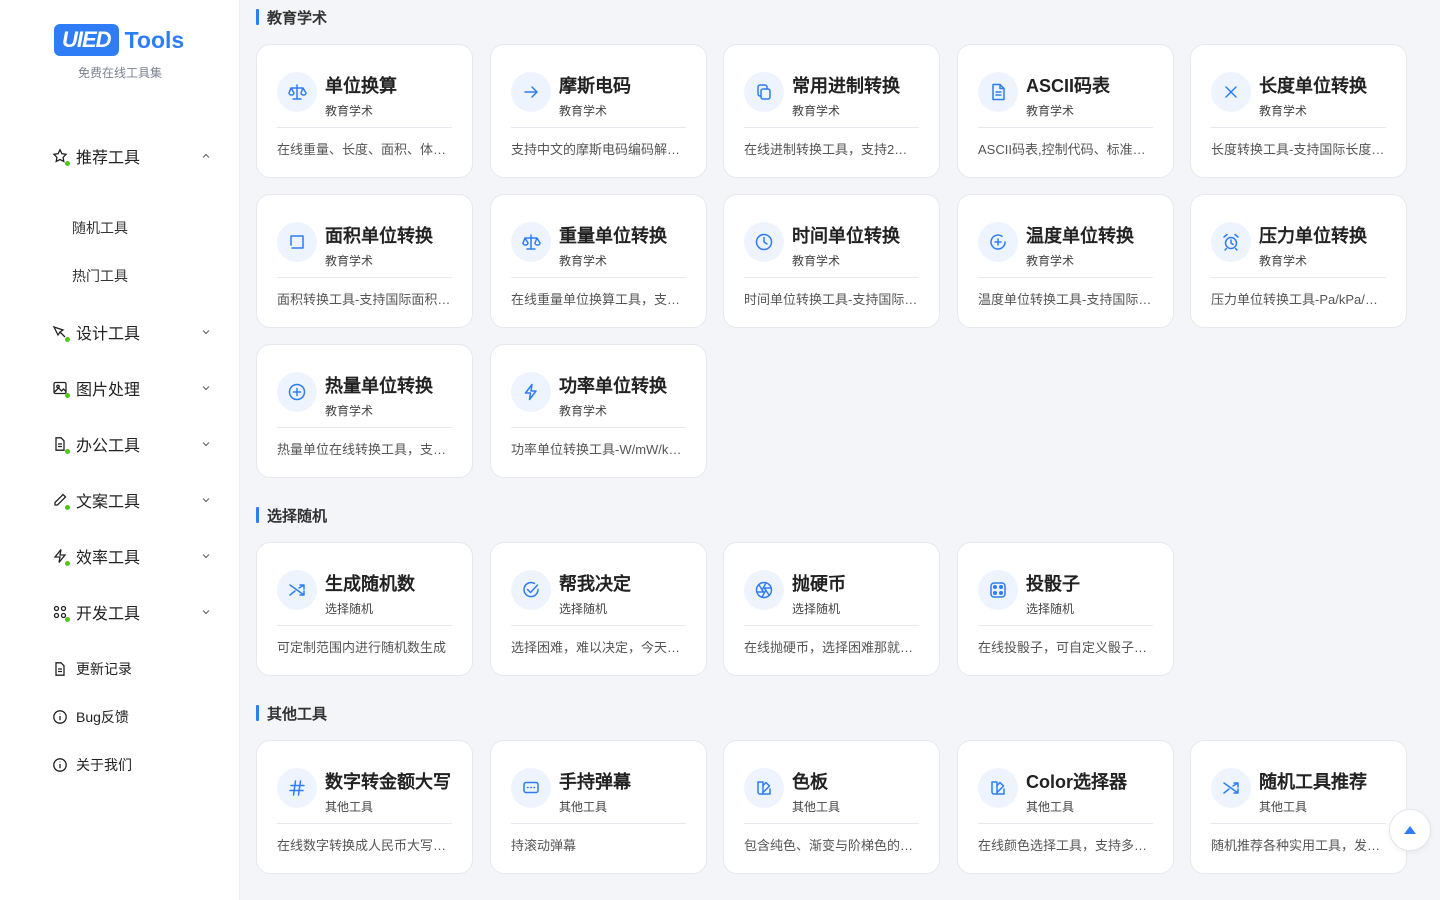  I want to click on nav-link-bug-feedback: Bug反馈, so click(90, 717).